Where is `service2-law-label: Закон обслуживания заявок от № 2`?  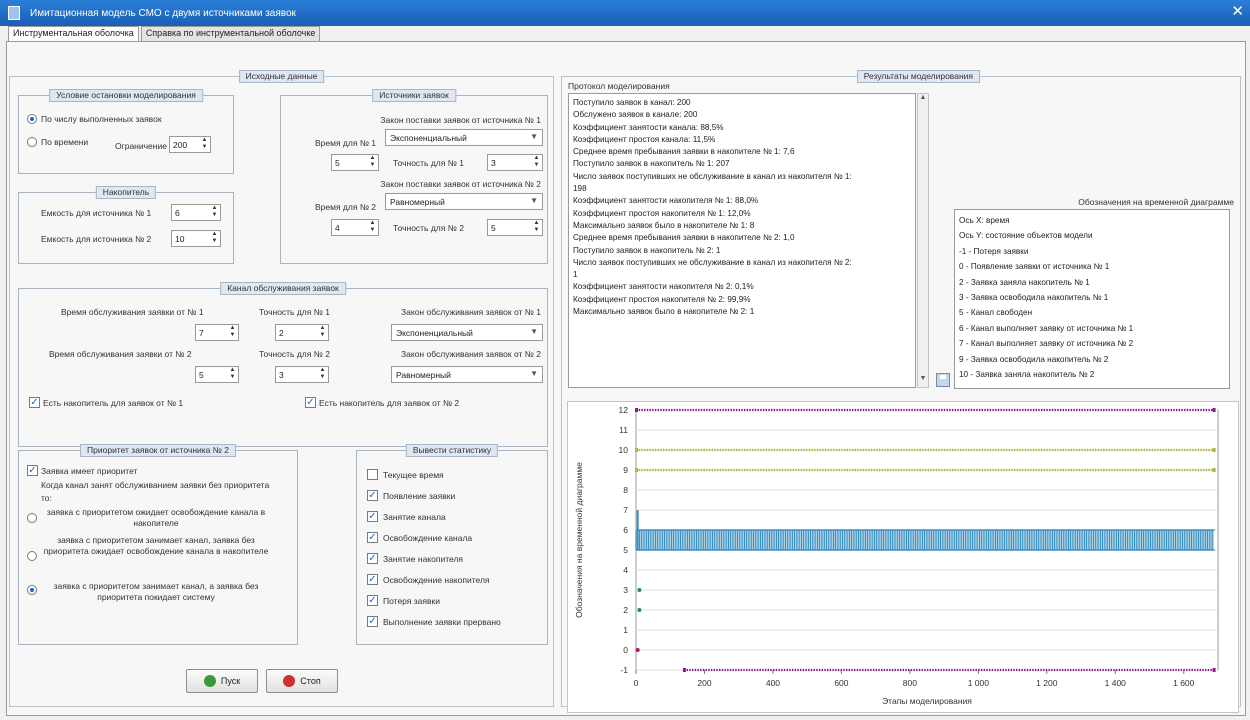
service2-law-label: Закон обслуживания заявок от № 2 is located at coordinates (471, 354).